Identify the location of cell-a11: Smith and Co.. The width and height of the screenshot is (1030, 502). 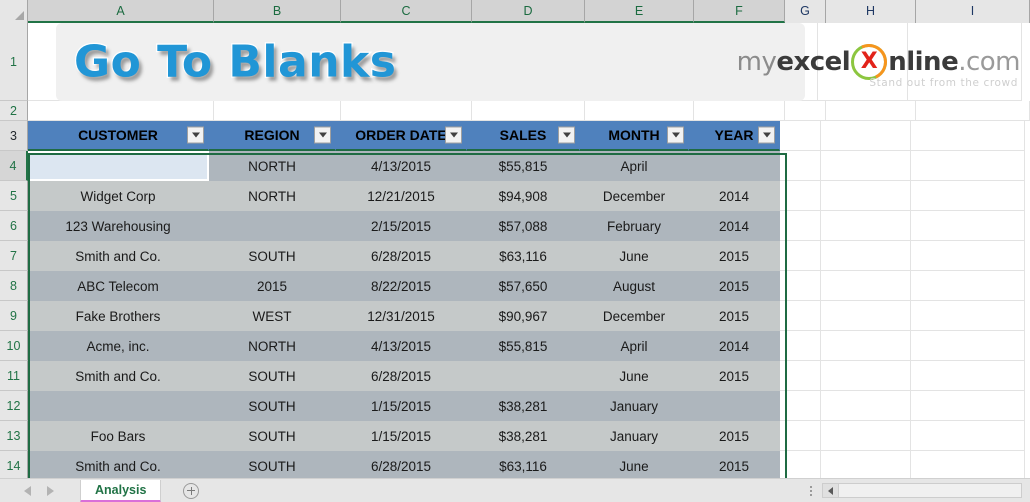
(118, 376).